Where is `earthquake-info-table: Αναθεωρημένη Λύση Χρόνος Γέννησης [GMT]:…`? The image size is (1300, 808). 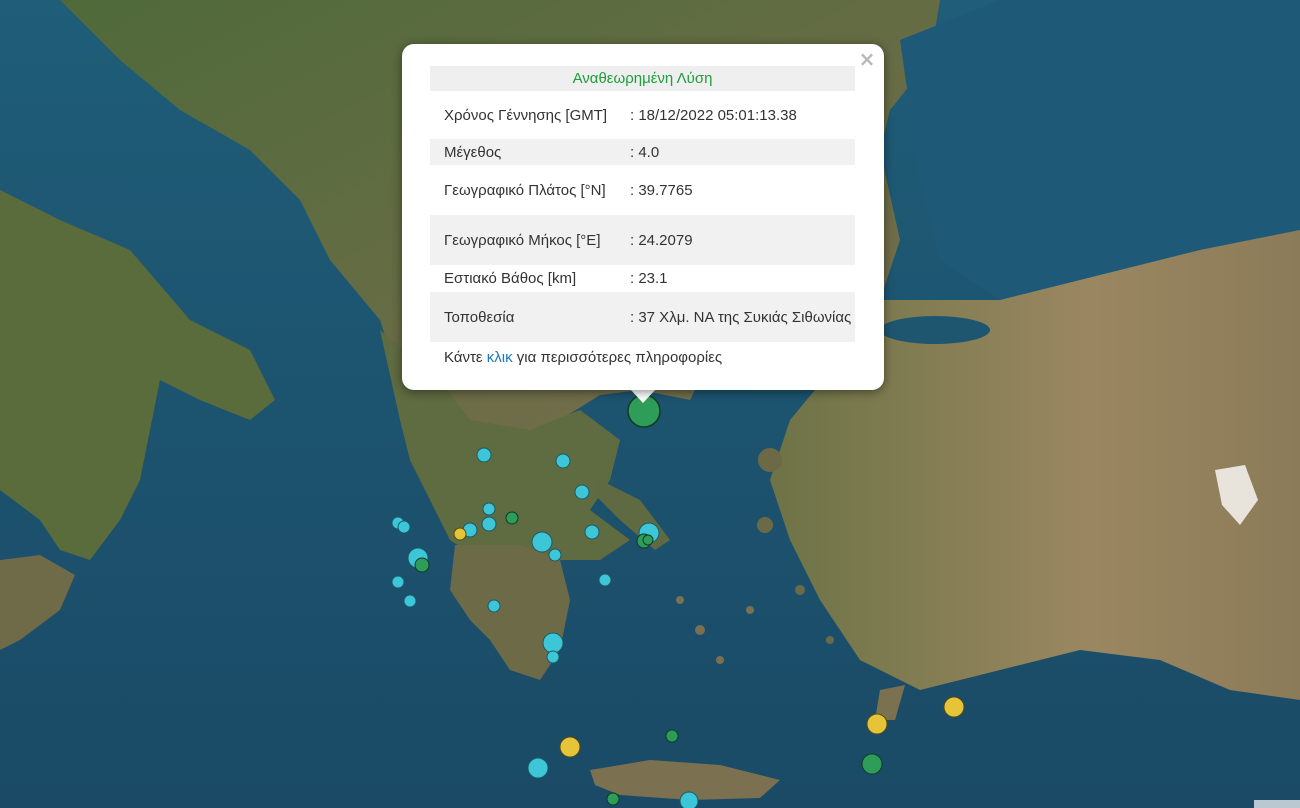
earthquake-info-table: Αναθεωρημένη Λύση Χρόνος Γέννησης [GMT]:… is located at coordinates (642, 204).